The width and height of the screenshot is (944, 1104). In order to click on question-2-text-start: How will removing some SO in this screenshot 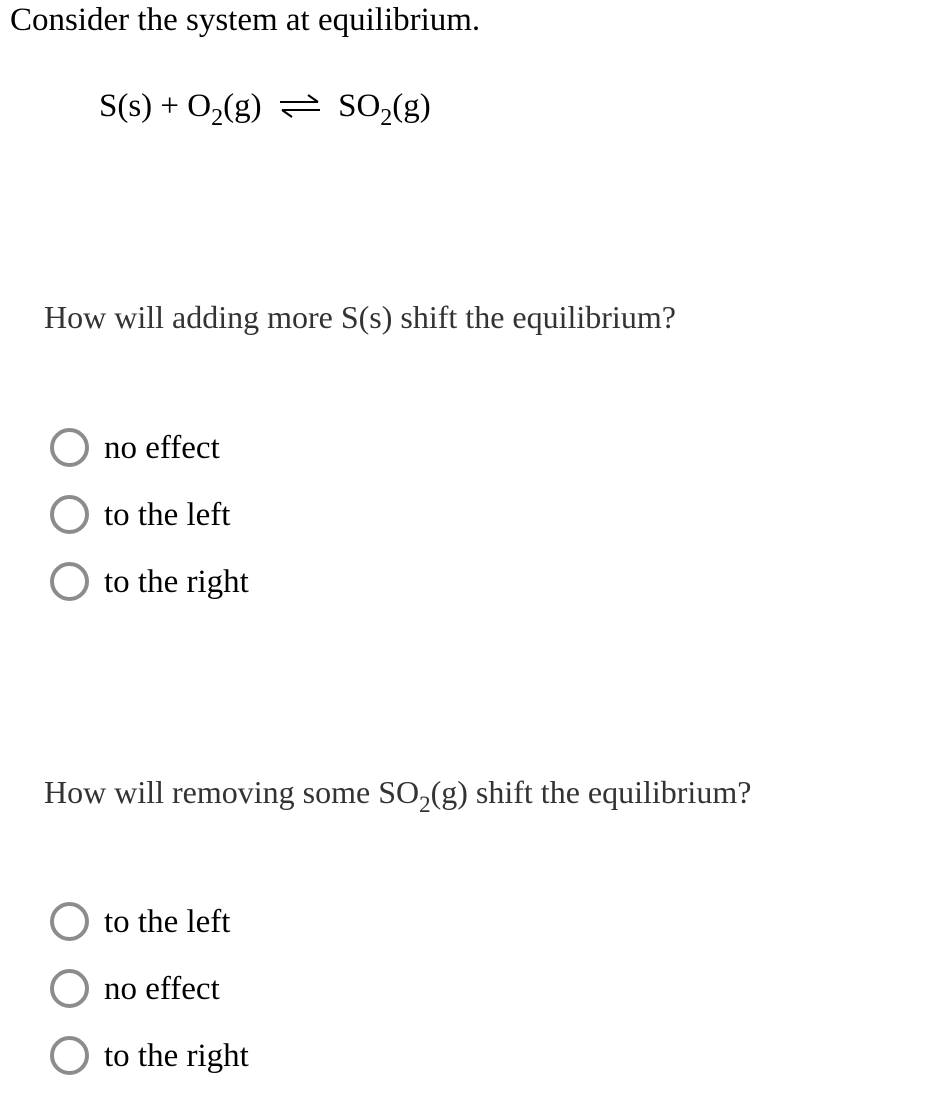, I will do `click(232, 792)`.